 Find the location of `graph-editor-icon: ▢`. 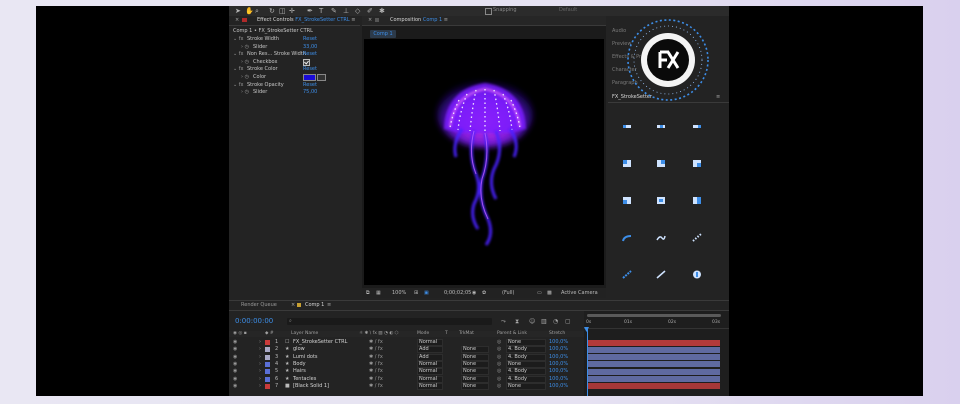

graph-editor-icon: ▢ is located at coordinates (568, 321).